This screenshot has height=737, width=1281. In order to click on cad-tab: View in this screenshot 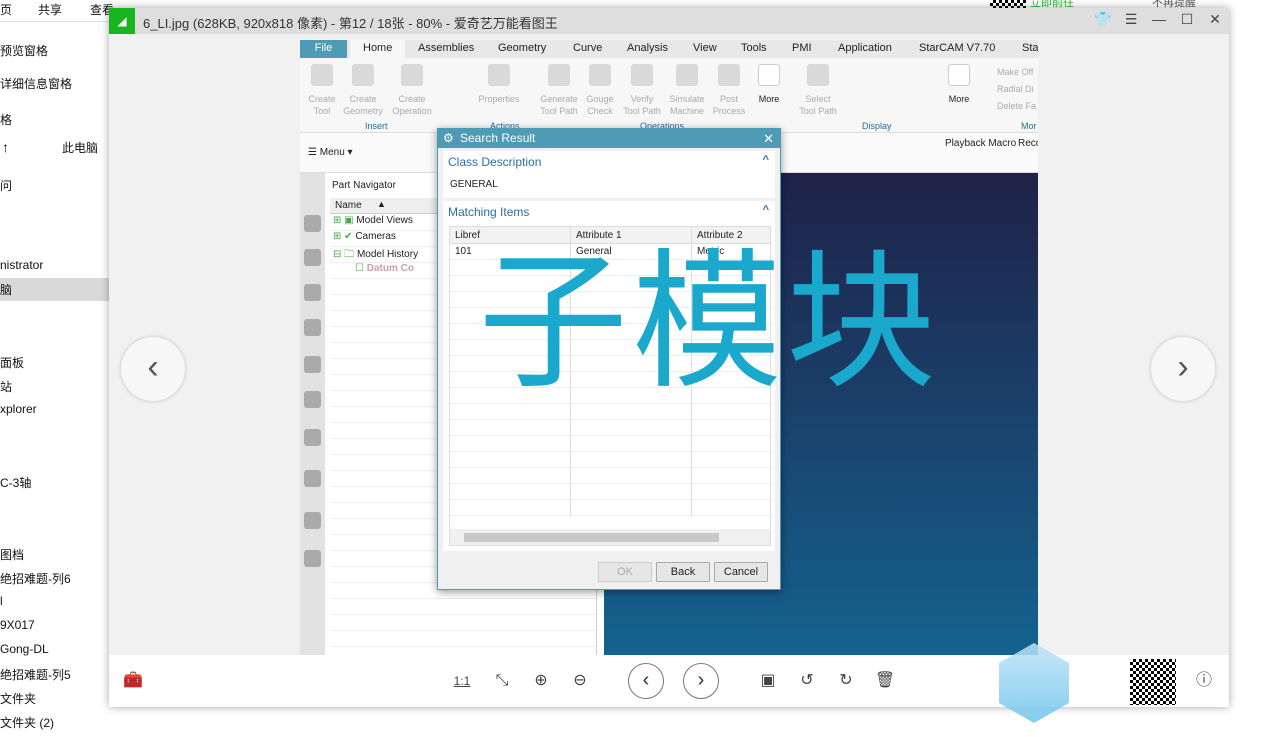, I will do `click(705, 48)`.